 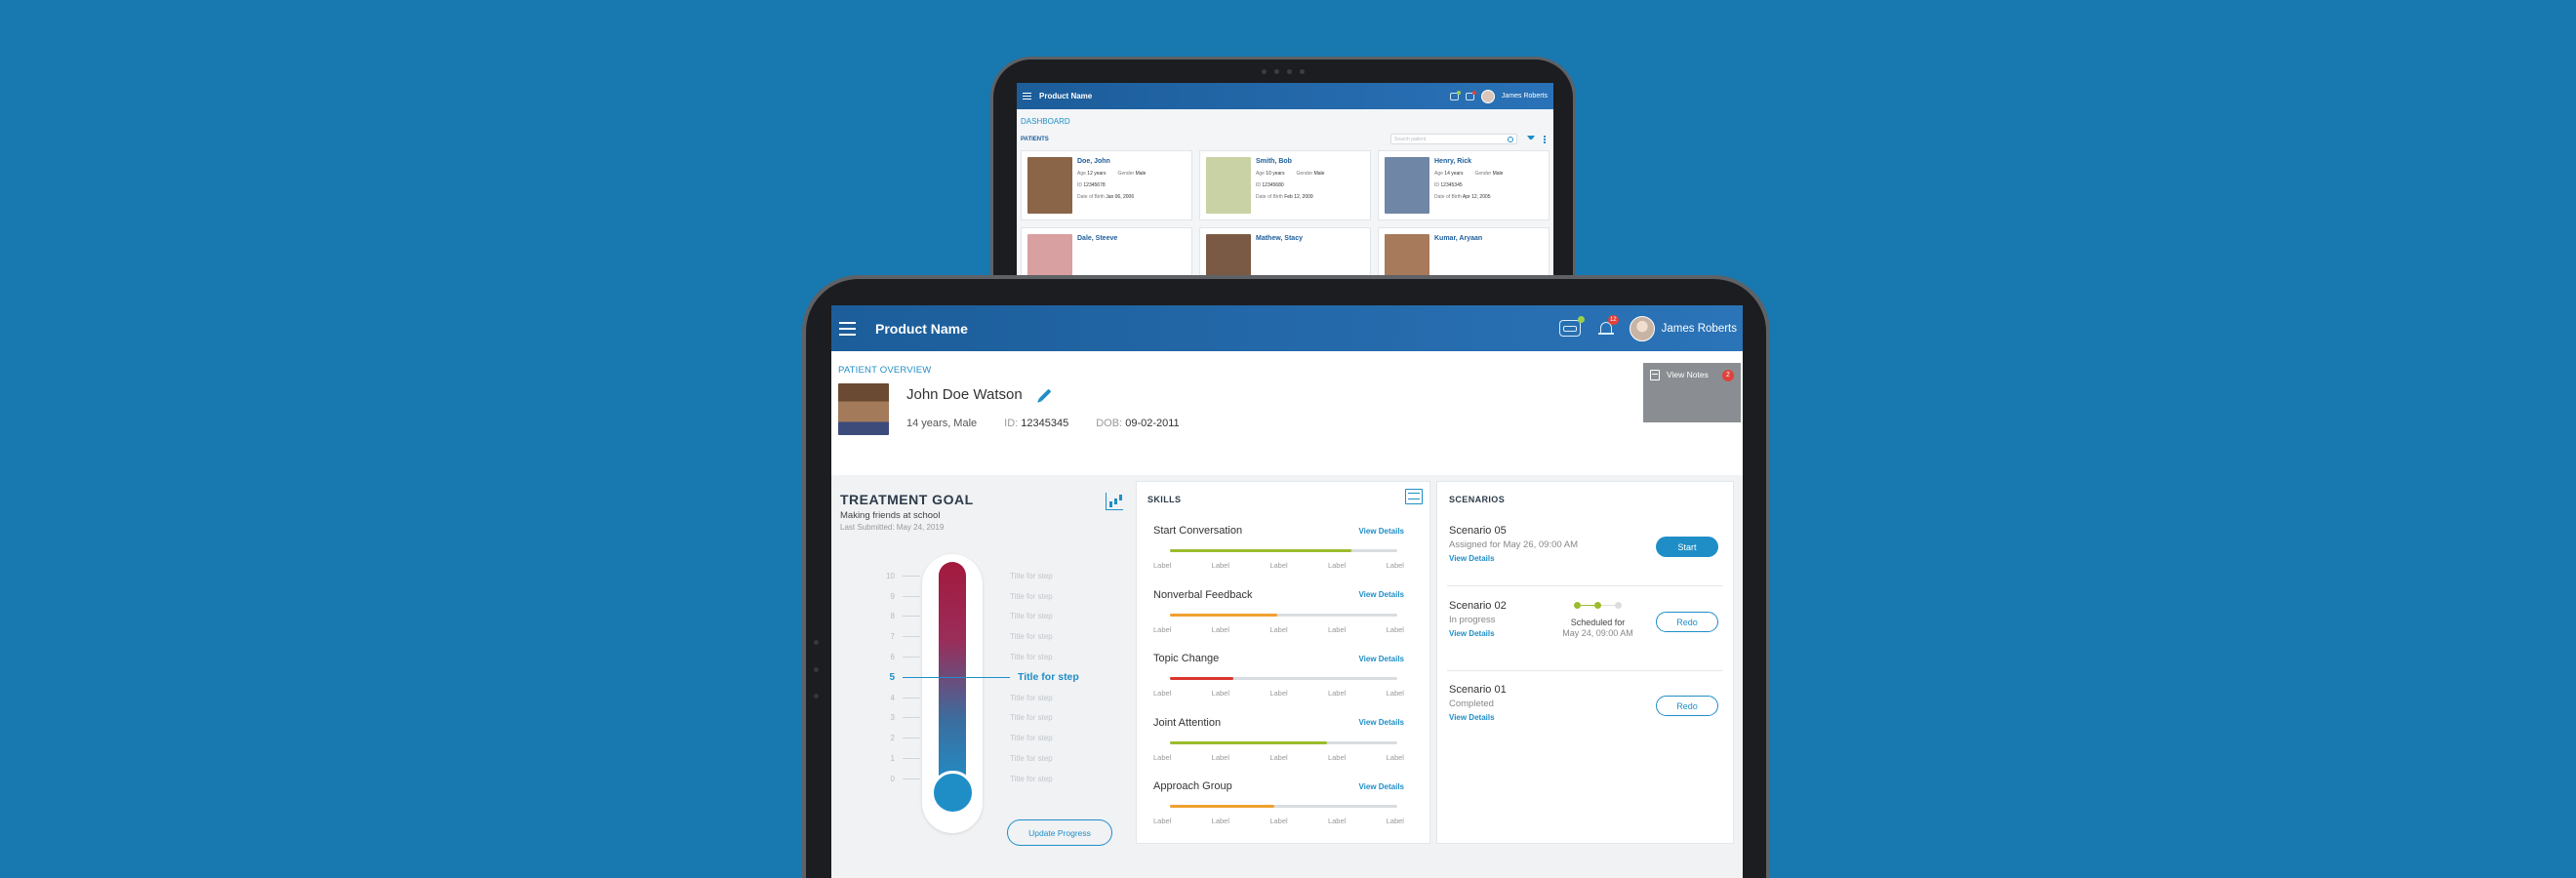 What do you see at coordinates (1470, 95) in the screenshot?
I see `bell-icon` at bounding box center [1470, 95].